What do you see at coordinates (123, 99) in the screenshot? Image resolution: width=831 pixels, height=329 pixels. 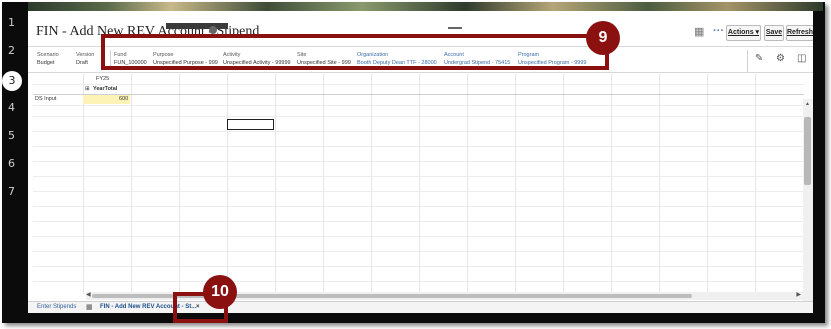 I see `input-cell-value: 600` at bounding box center [123, 99].